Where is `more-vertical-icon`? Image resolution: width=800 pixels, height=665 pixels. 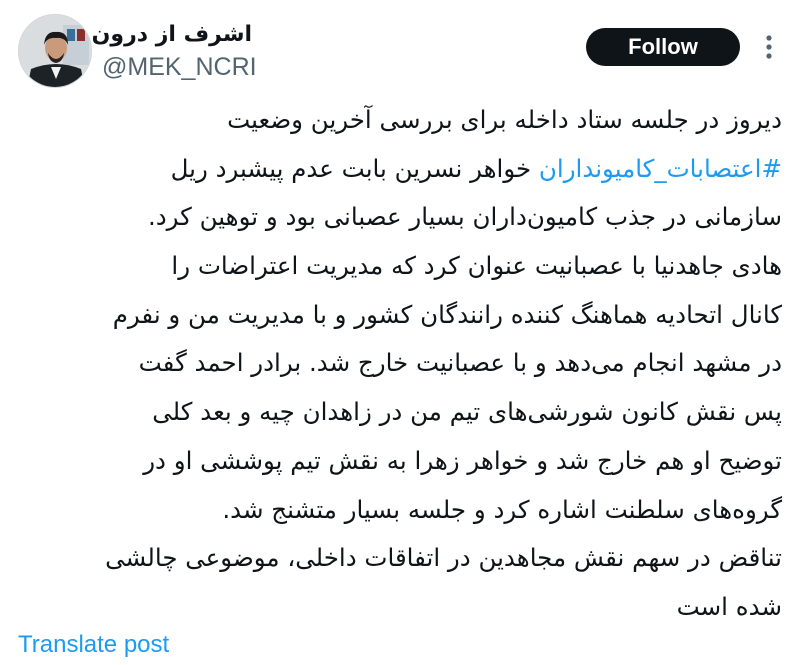 more-vertical-icon is located at coordinates (769, 47).